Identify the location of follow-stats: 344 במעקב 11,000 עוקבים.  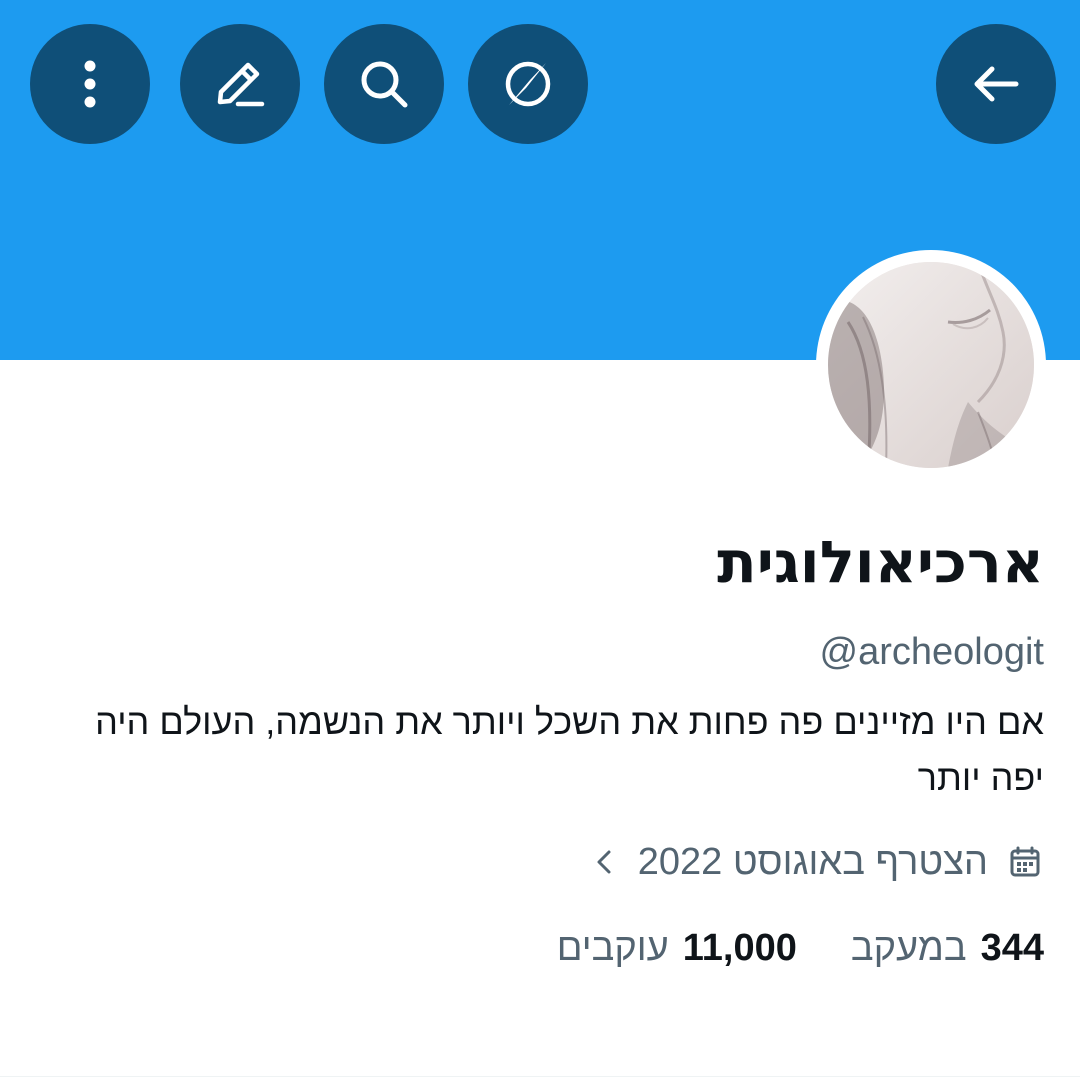
(542, 948).